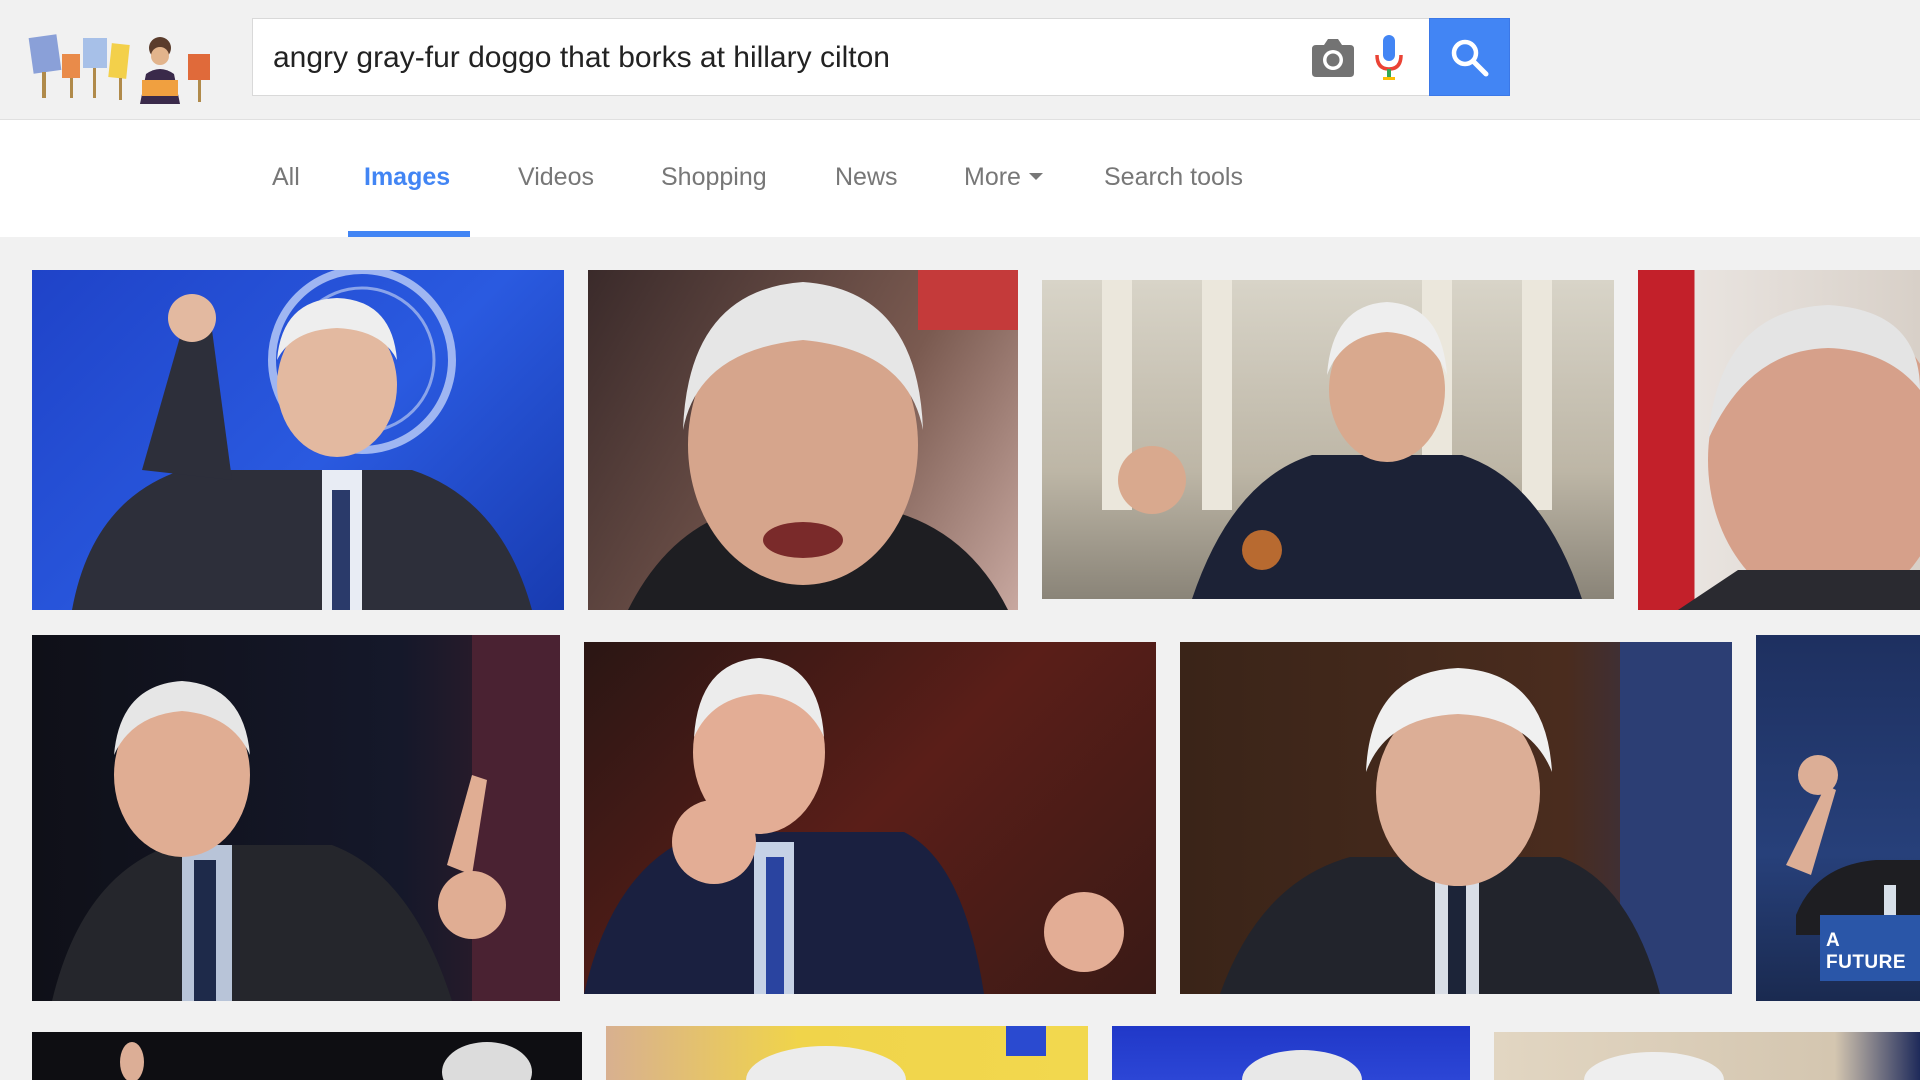  What do you see at coordinates (866, 178) in the screenshot?
I see `tab-news: News` at bounding box center [866, 178].